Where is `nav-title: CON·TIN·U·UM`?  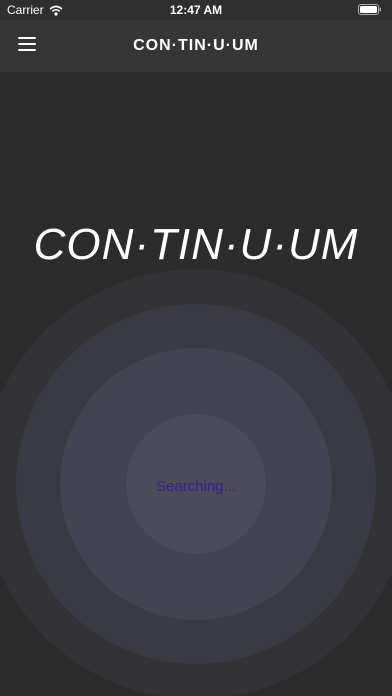 nav-title: CON·TIN·U·UM is located at coordinates (196, 45).